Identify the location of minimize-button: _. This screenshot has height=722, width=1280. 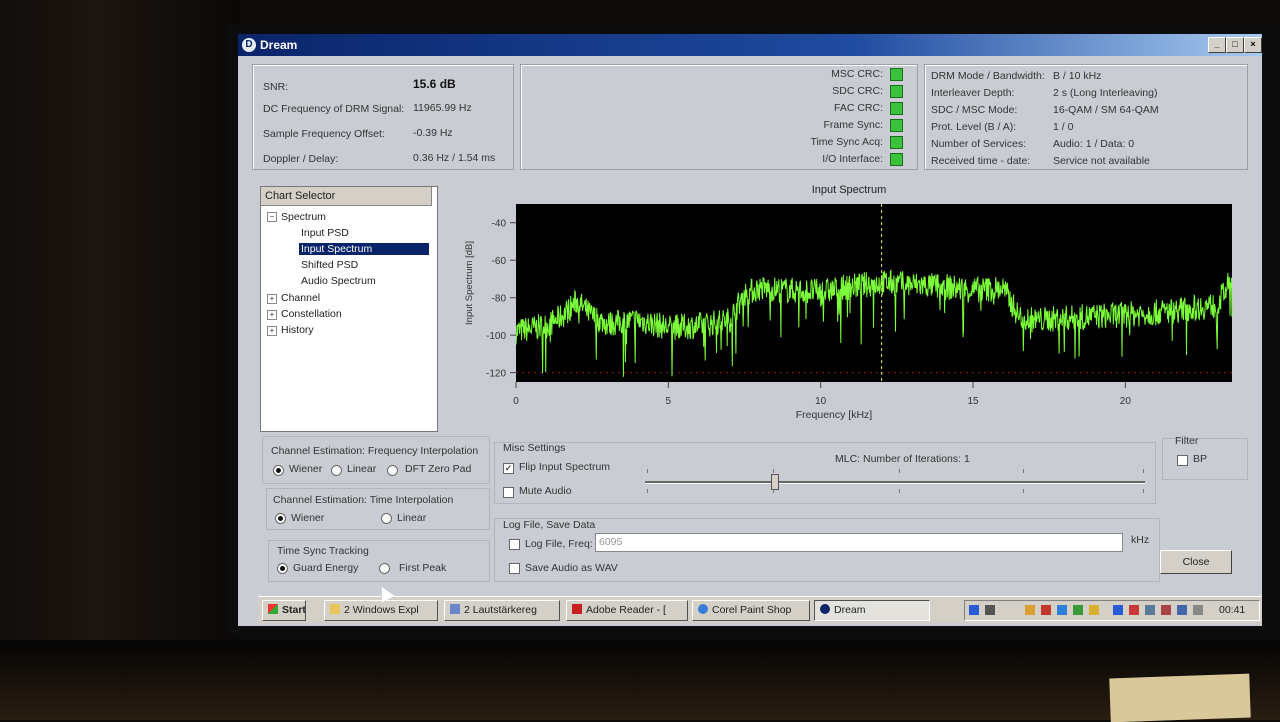
(1217, 45).